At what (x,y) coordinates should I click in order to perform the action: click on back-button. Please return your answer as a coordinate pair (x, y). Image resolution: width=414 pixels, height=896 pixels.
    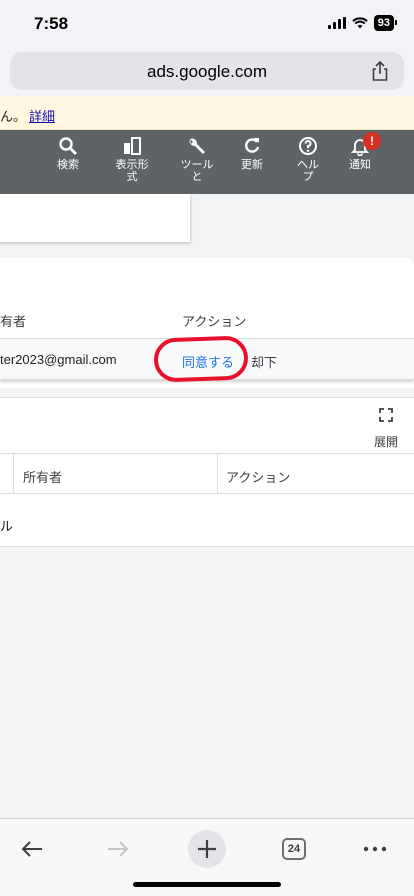
    Looking at the image, I should click on (32, 849).